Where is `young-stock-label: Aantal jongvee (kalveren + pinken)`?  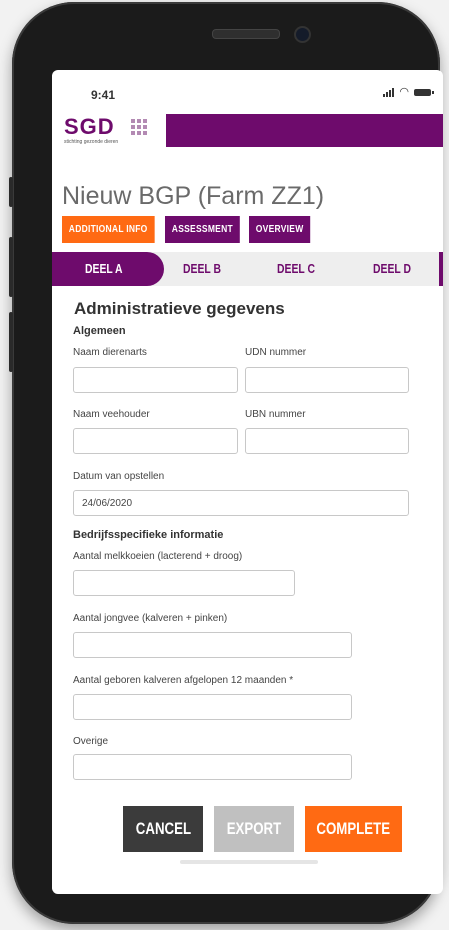 young-stock-label: Aantal jongvee (kalveren + pinken) is located at coordinates (150, 618).